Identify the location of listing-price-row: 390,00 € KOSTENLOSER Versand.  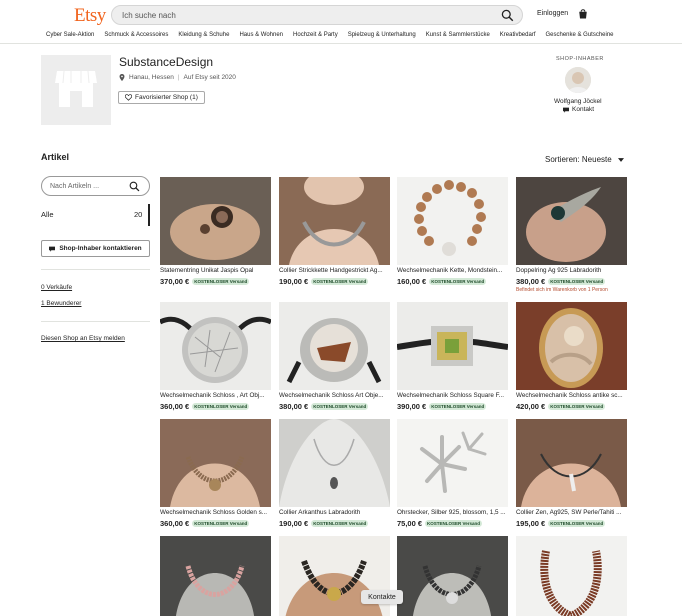
(452, 406).